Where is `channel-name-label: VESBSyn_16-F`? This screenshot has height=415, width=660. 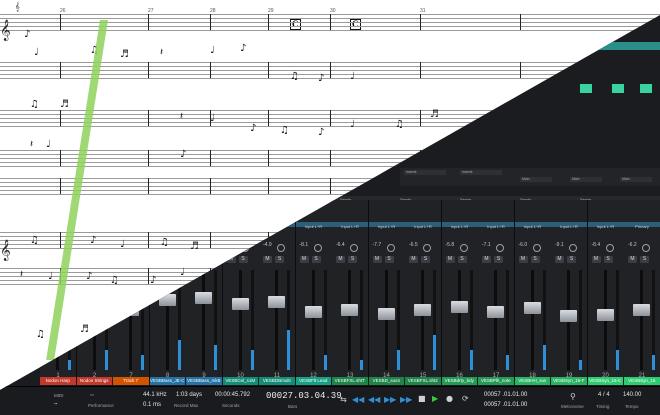
channel-name-label: VESBSyn_16-F is located at coordinates (569, 381).